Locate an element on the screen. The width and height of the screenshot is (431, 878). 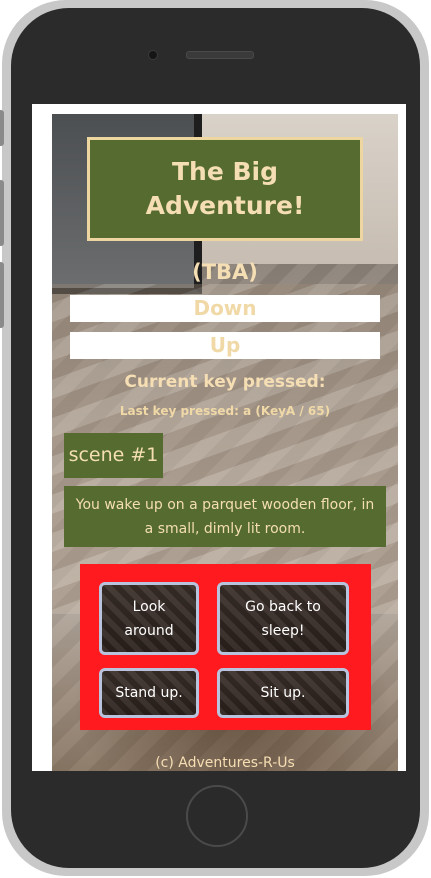
status-text: (TBA) is located at coordinates (225, 272).